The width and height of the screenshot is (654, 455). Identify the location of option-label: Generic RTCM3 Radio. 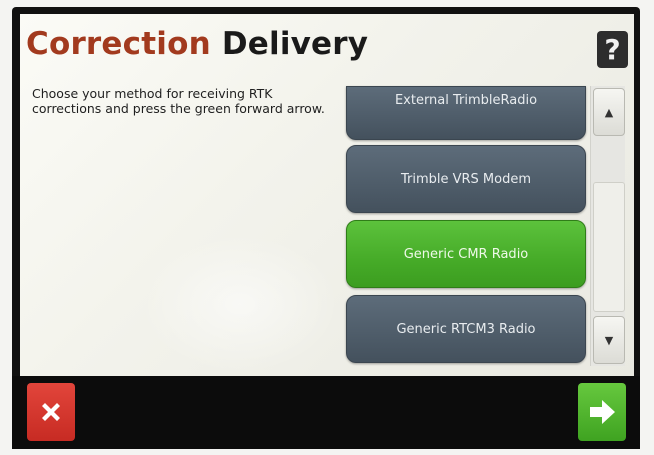
(466, 329).